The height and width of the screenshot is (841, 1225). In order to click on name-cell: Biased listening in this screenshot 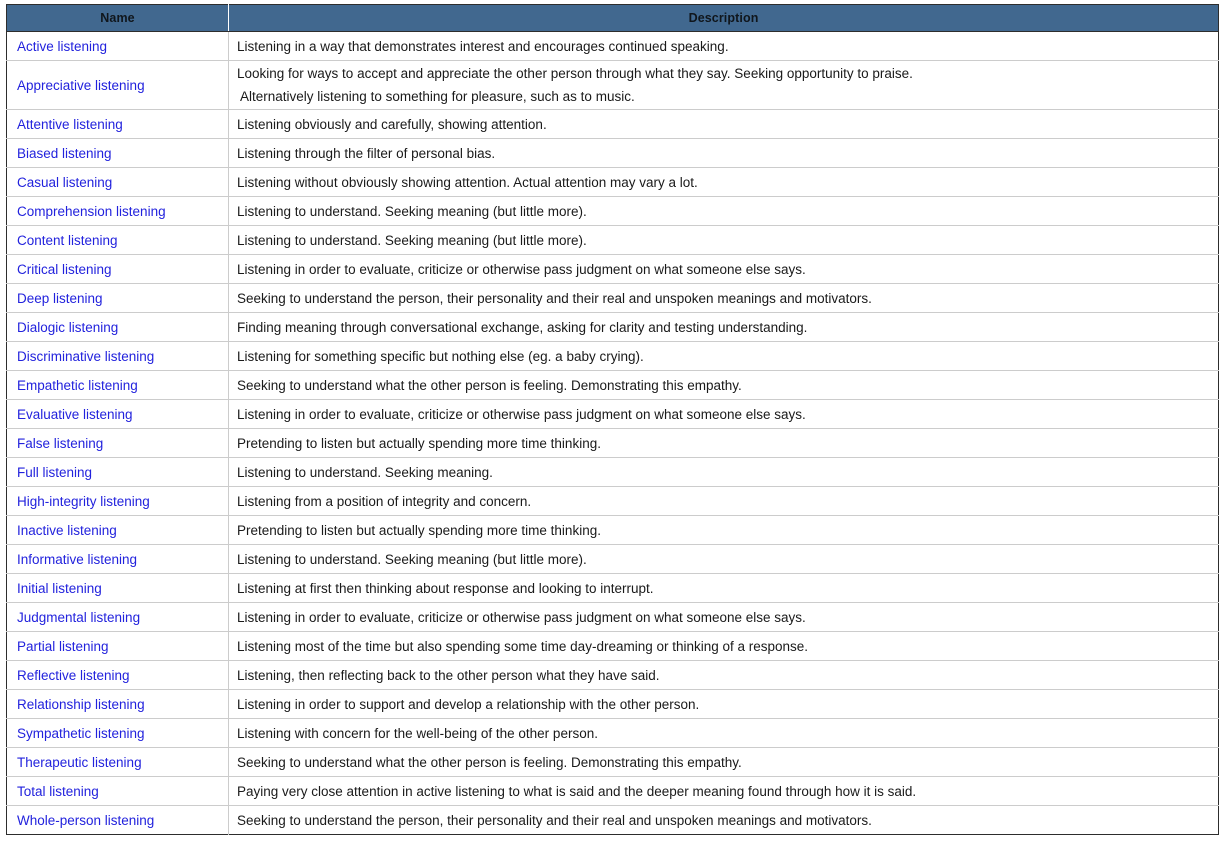, I will do `click(117, 153)`.